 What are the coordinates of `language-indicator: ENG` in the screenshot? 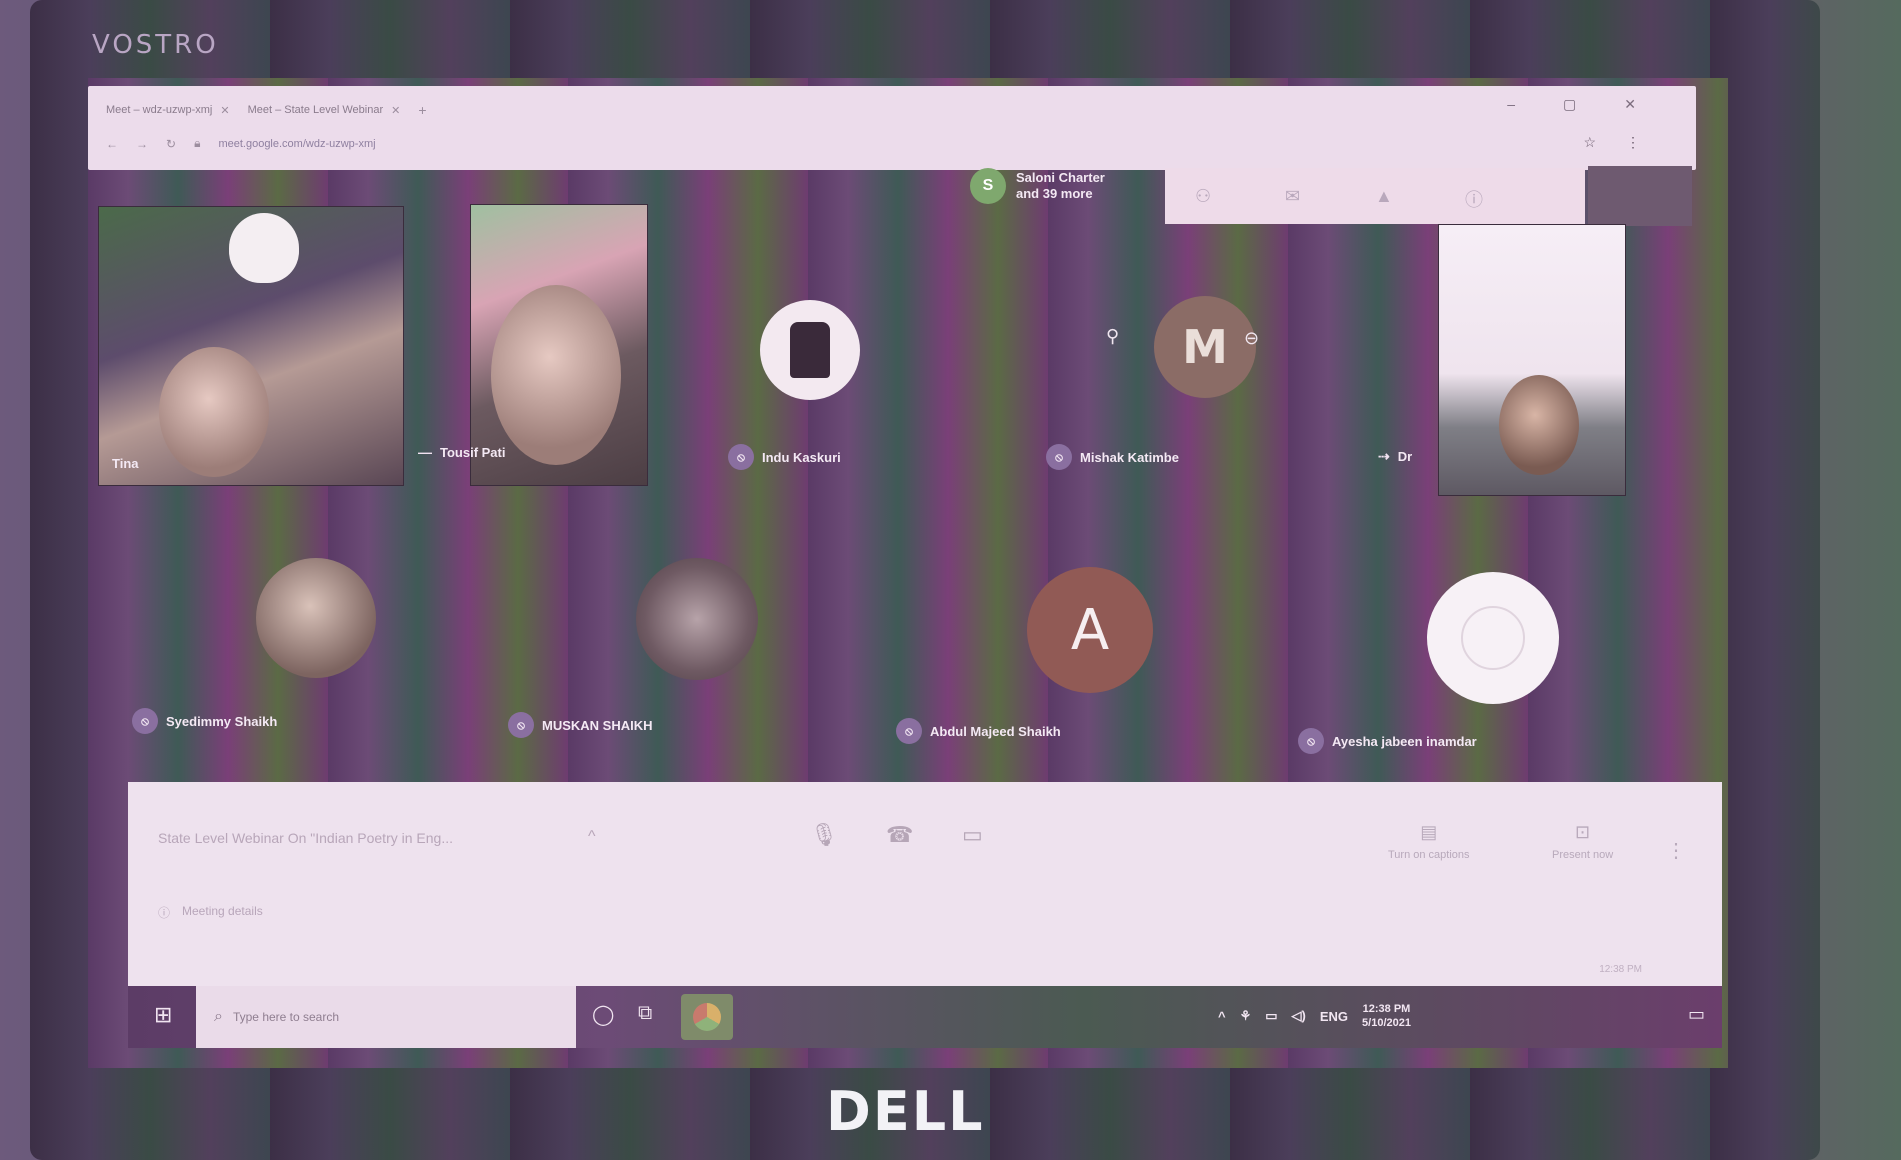 It's located at (1334, 1016).